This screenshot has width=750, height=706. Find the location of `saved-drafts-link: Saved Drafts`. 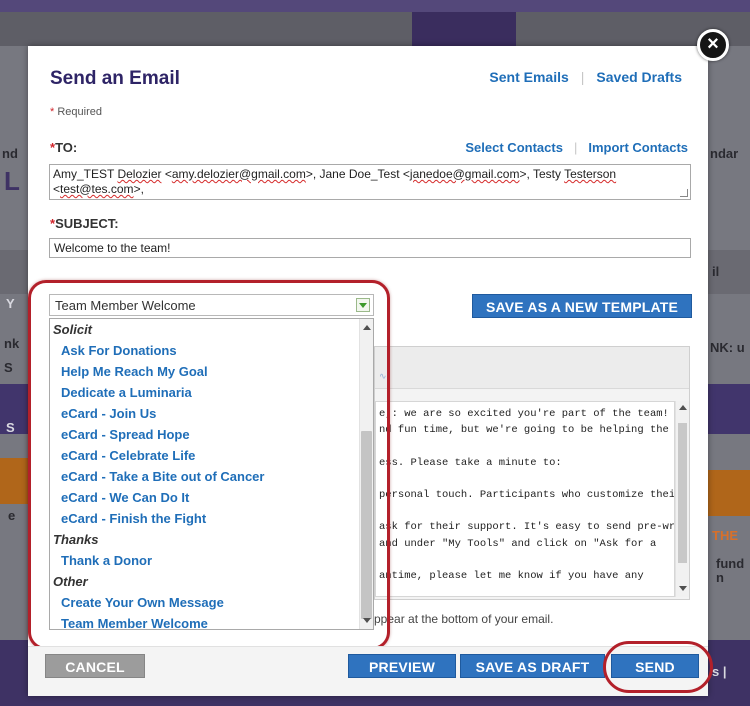

saved-drafts-link: Saved Drafts is located at coordinates (639, 77).